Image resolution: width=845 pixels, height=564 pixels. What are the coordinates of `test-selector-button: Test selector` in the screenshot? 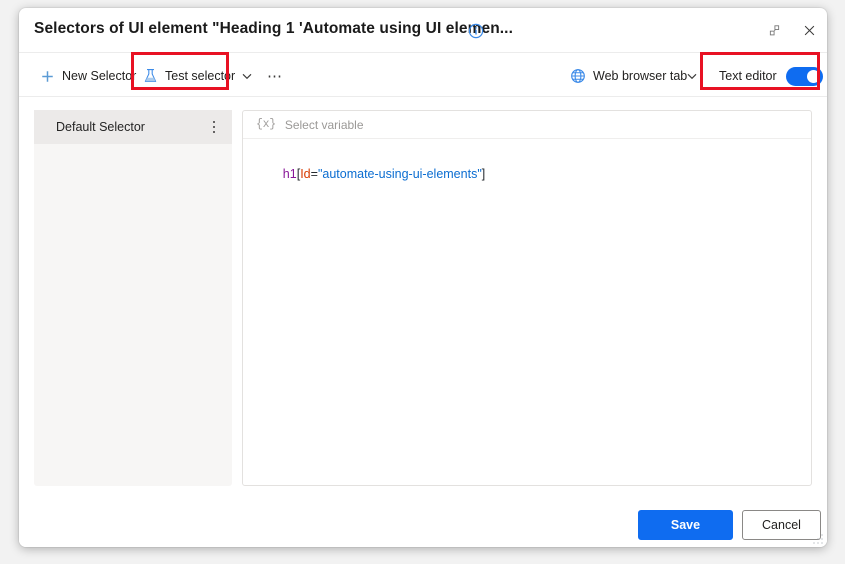 It's located at (189, 76).